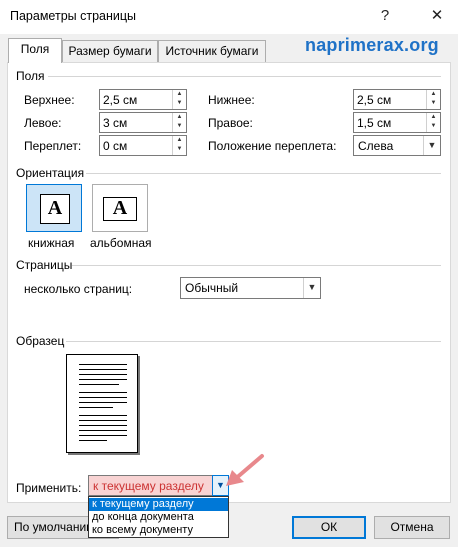 This screenshot has width=458, height=547. What do you see at coordinates (78, 289) in the screenshot?
I see `multiple-pages-label: несколько страниц:` at bounding box center [78, 289].